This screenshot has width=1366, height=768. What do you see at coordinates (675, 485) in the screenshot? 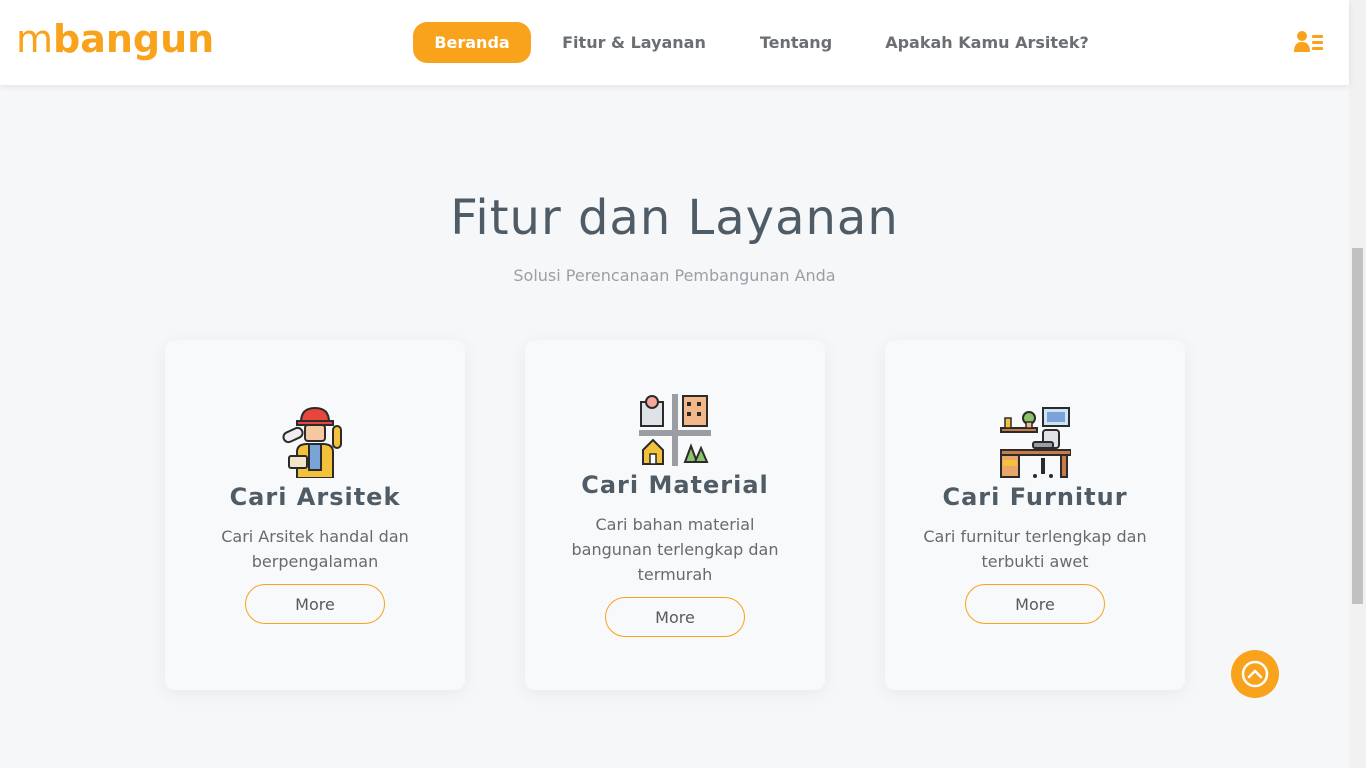
I see `card-title: Cari Material` at bounding box center [675, 485].